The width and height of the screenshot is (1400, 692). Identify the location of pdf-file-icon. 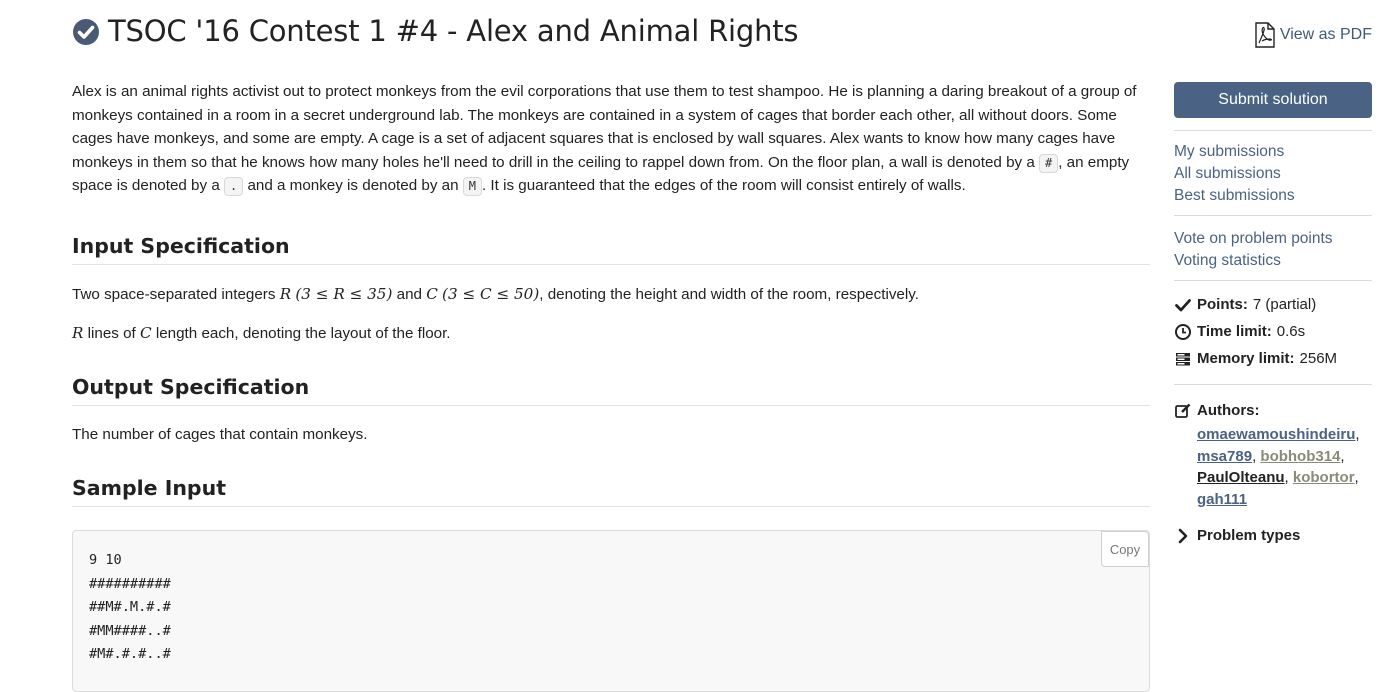
(1265, 35).